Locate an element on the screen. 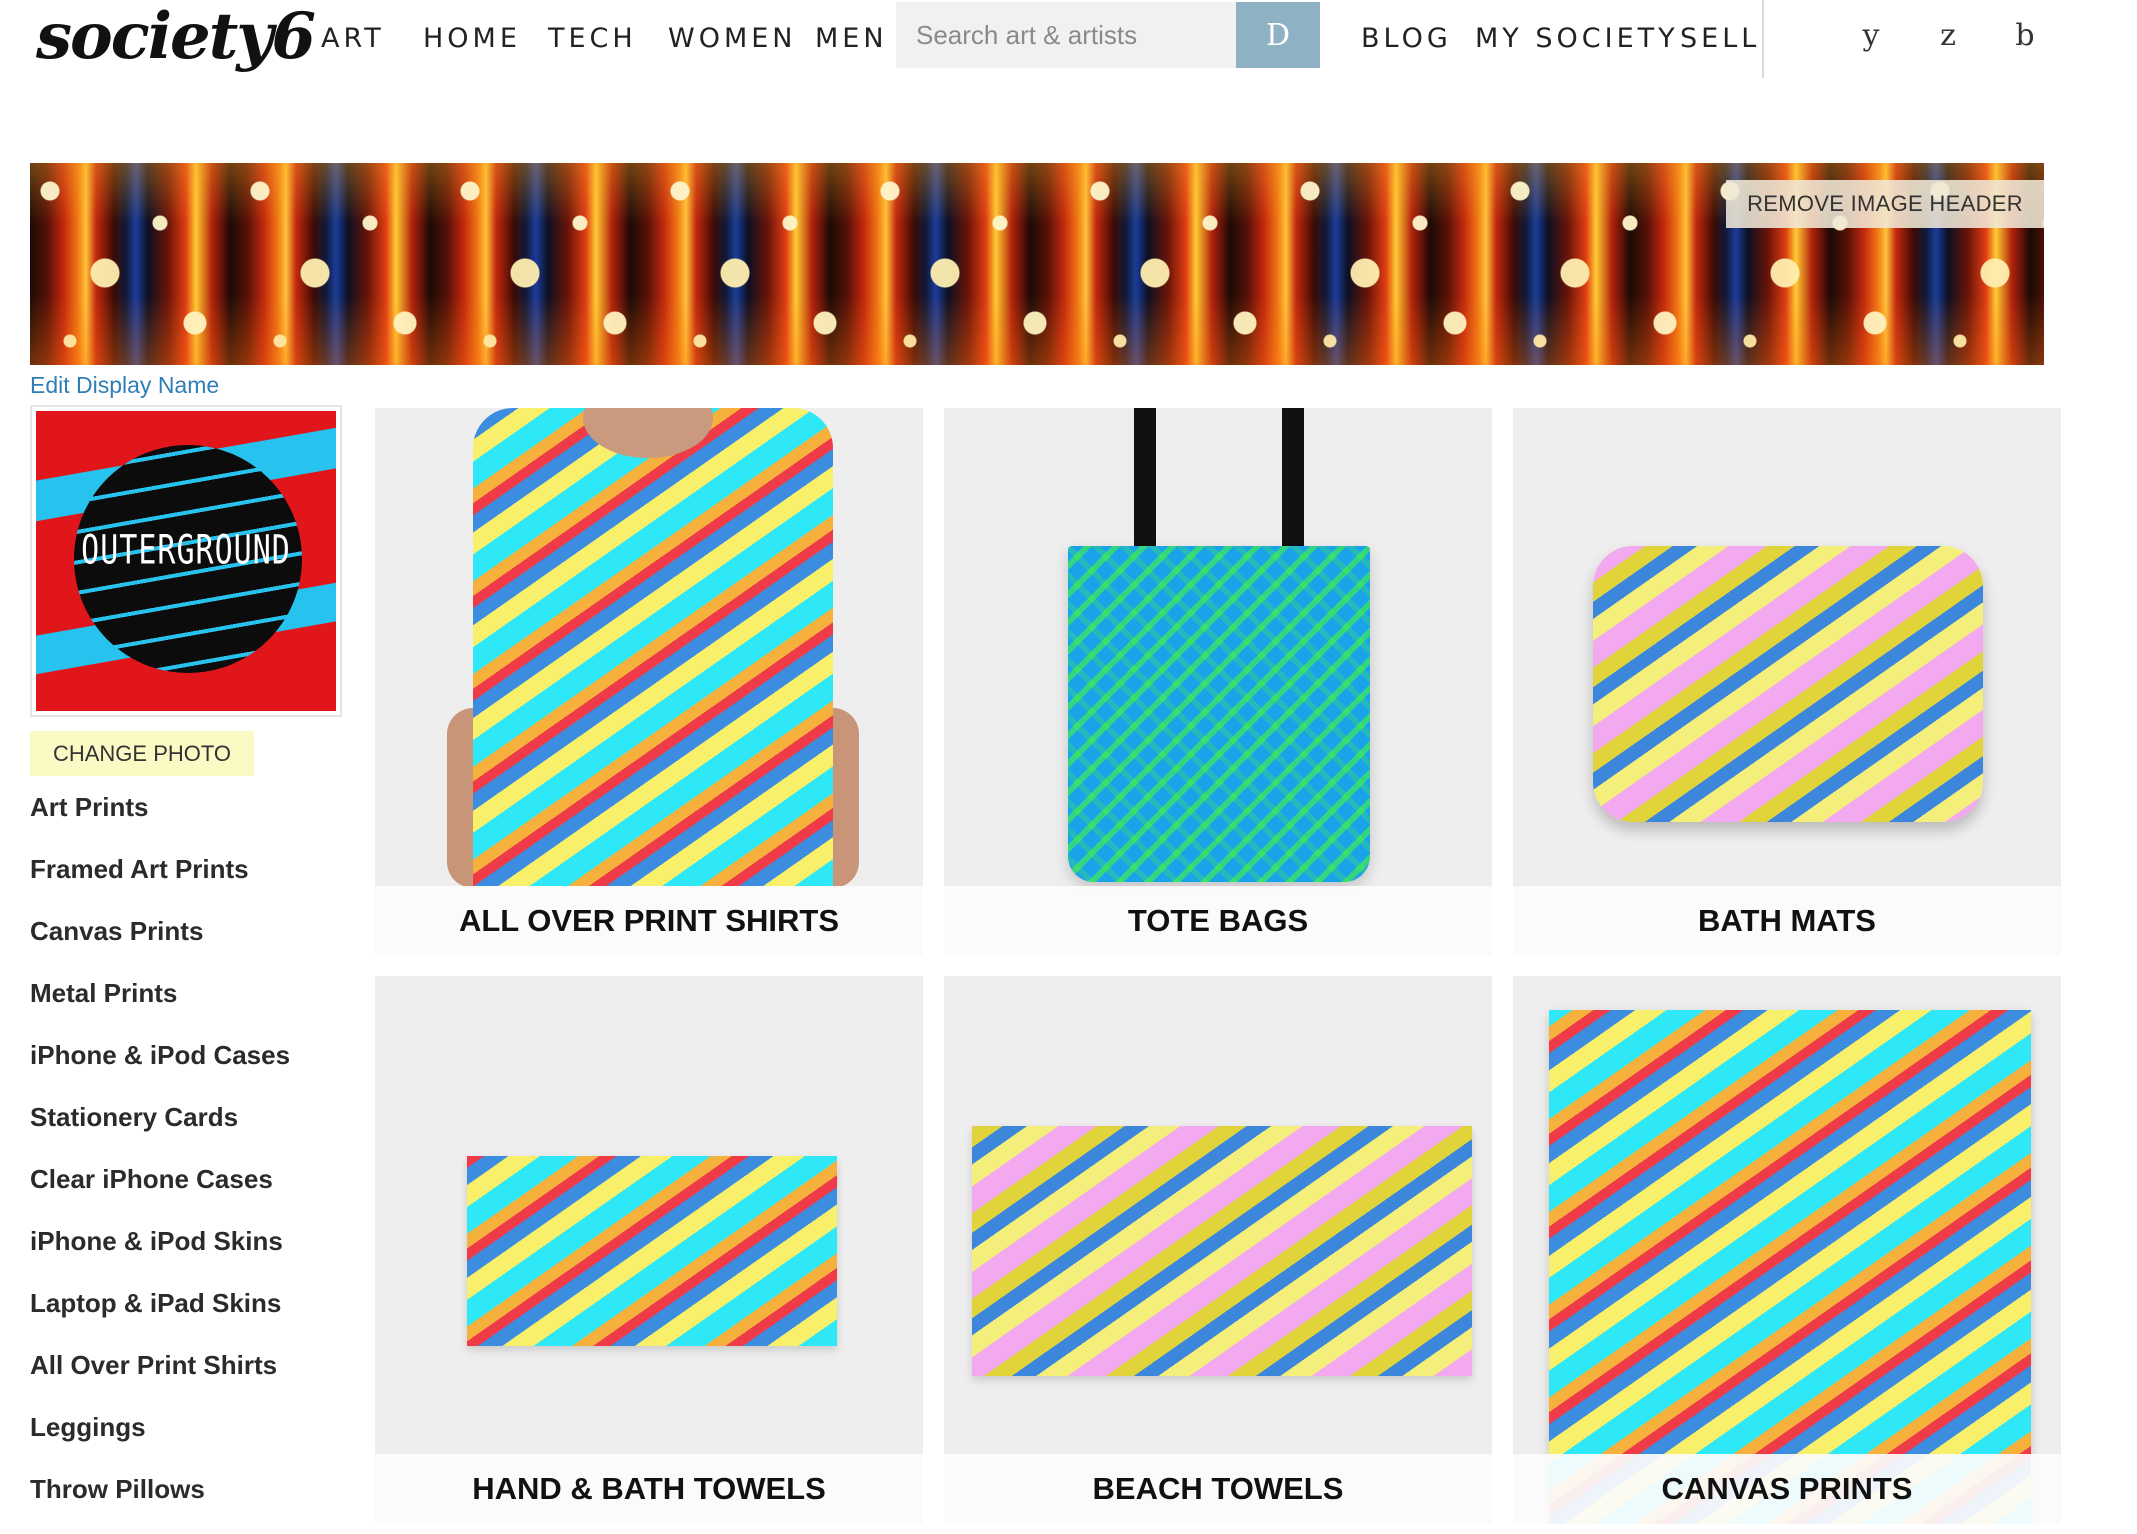 The image size is (2137, 1534). nav-blog: BLOG is located at coordinates (1406, 39).